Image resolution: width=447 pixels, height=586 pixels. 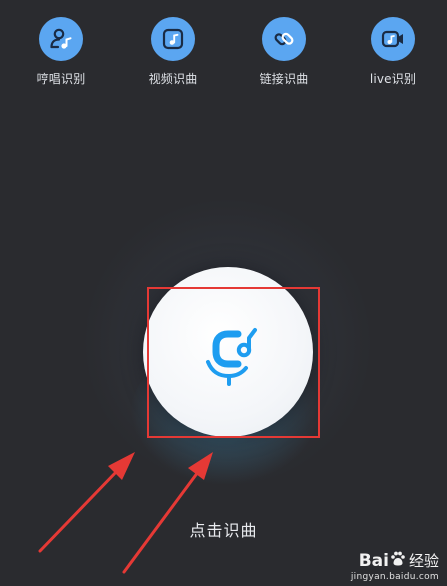 What do you see at coordinates (284, 79) in the screenshot?
I see `link-recognition-label: 链接识曲` at bounding box center [284, 79].